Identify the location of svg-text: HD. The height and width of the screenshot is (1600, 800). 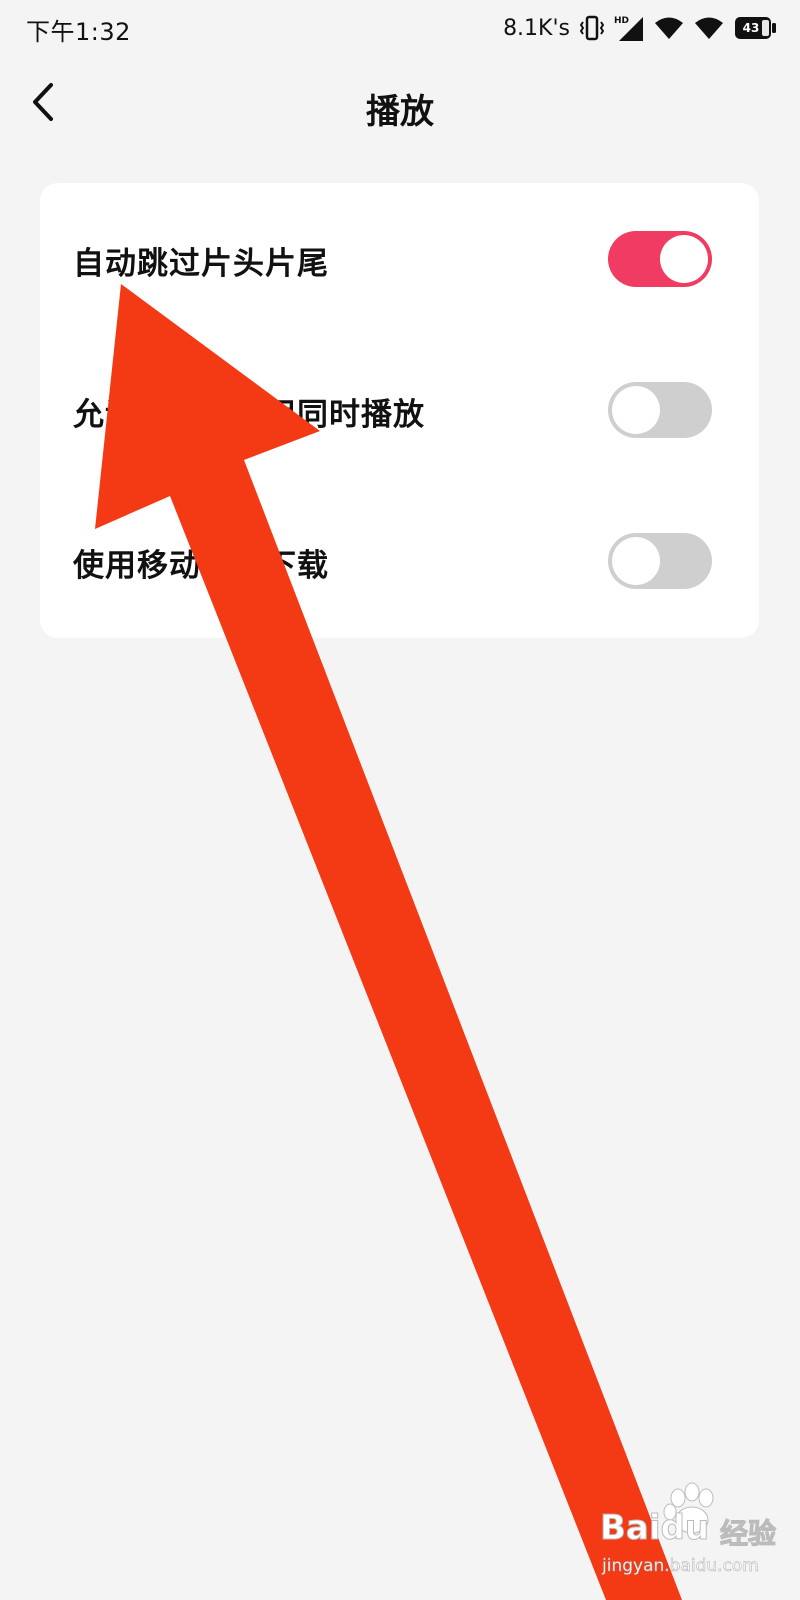
(621, 21).